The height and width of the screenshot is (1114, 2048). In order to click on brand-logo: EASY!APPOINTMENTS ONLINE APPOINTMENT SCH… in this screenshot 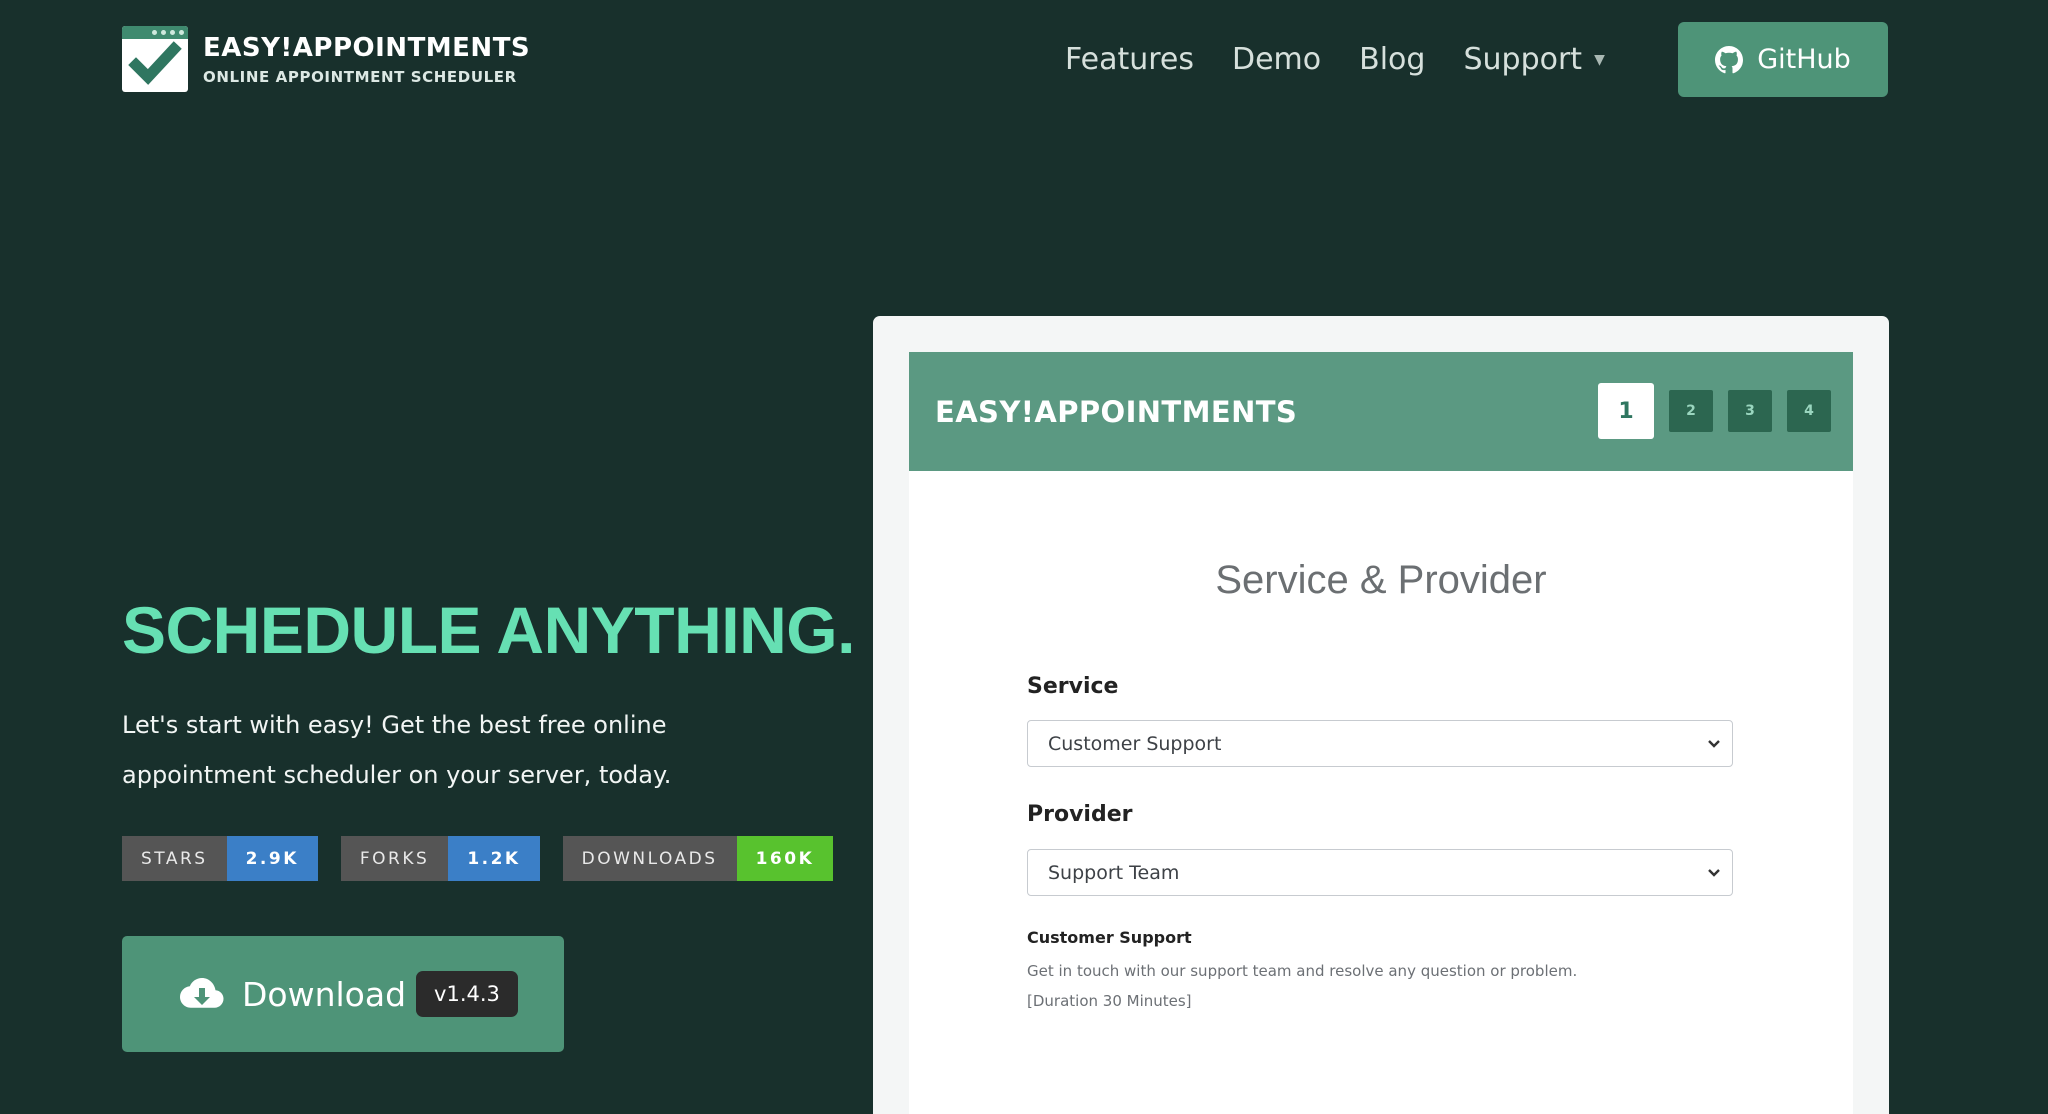, I will do `click(326, 59)`.